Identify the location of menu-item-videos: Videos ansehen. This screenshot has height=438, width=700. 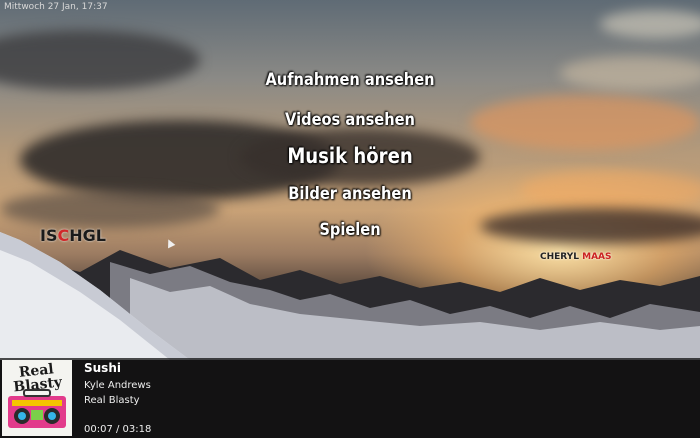
(350, 120).